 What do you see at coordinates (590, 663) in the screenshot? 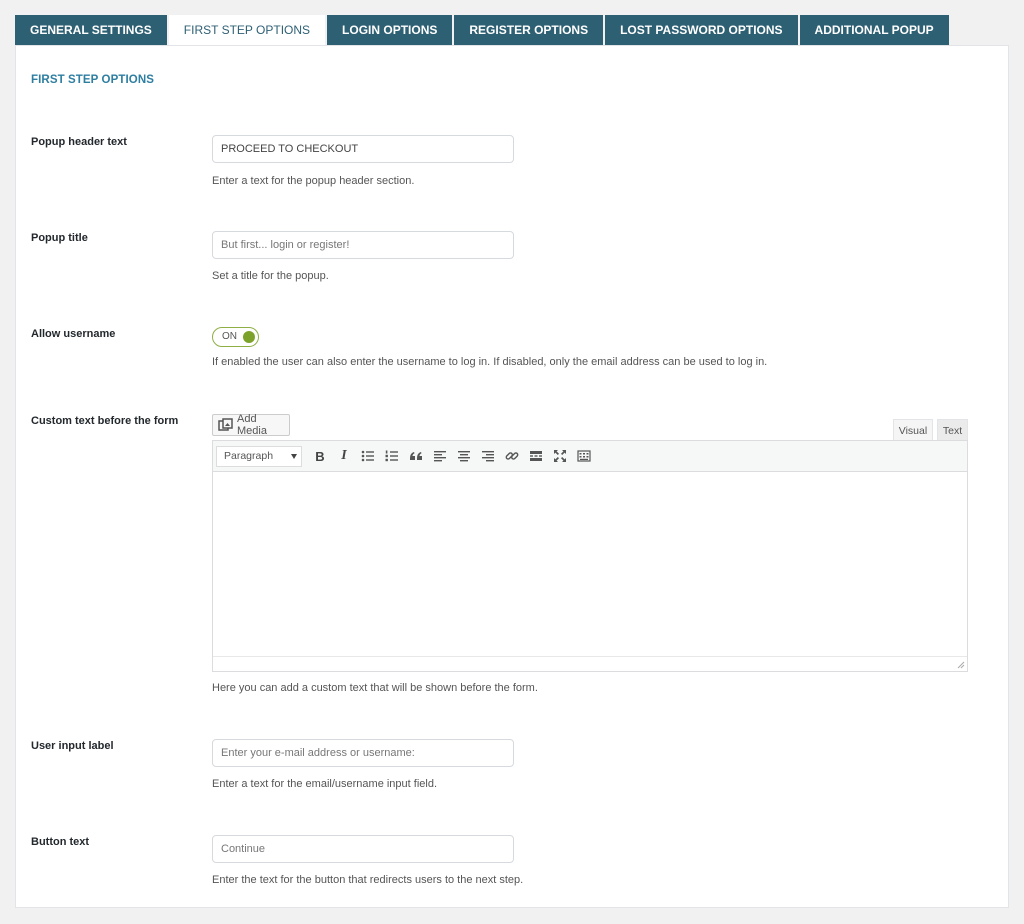
I see `editor-statusbar` at bounding box center [590, 663].